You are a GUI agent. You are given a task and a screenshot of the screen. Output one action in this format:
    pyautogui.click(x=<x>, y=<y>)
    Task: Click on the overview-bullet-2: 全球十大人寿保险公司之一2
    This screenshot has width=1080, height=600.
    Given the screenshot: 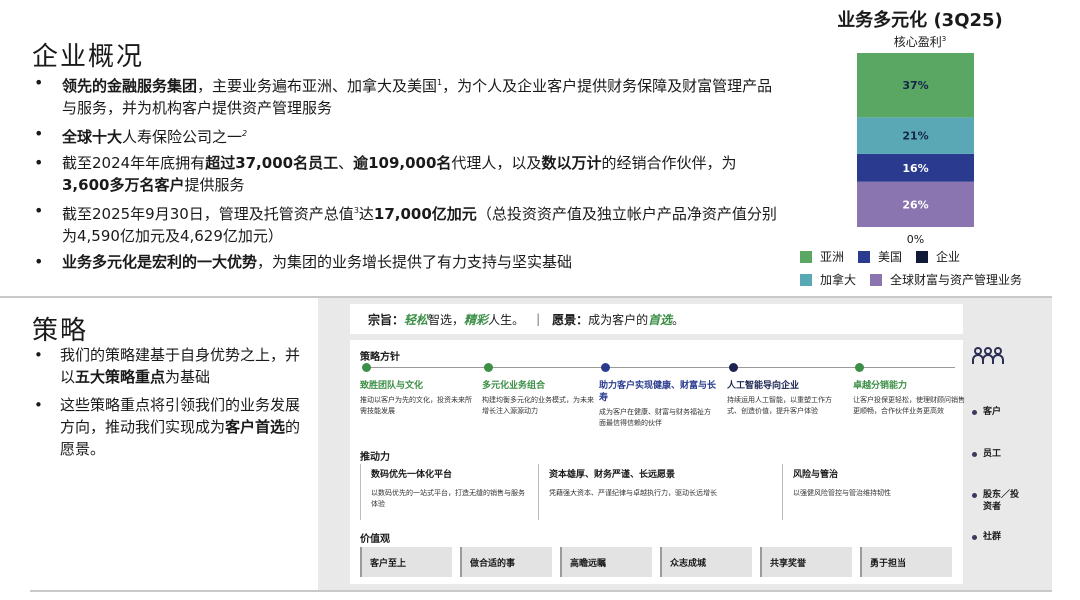 What is the action you would take?
    pyautogui.click(x=405, y=135)
    